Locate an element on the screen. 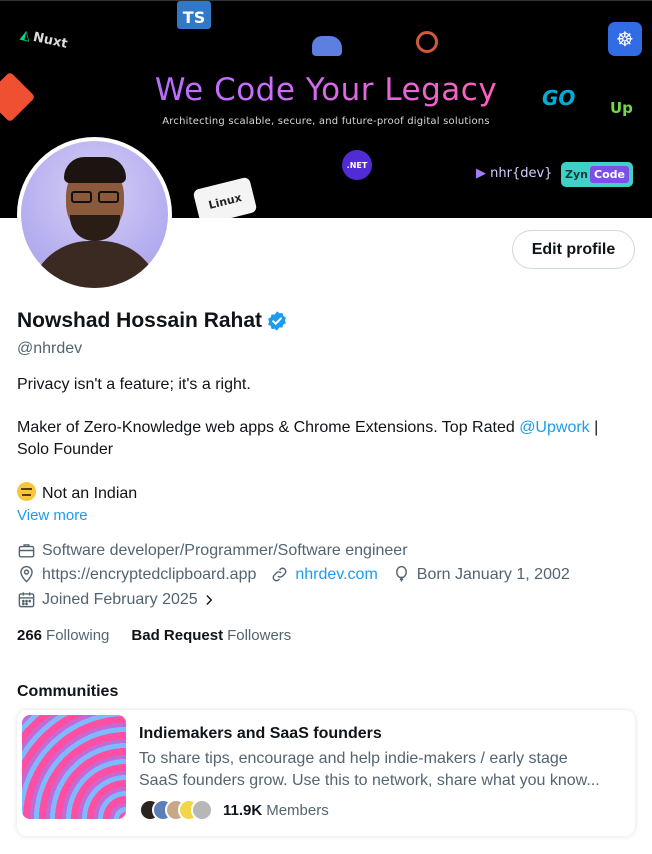 This screenshot has height=854, width=652. avatar-body is located at coordinates (95, 264).